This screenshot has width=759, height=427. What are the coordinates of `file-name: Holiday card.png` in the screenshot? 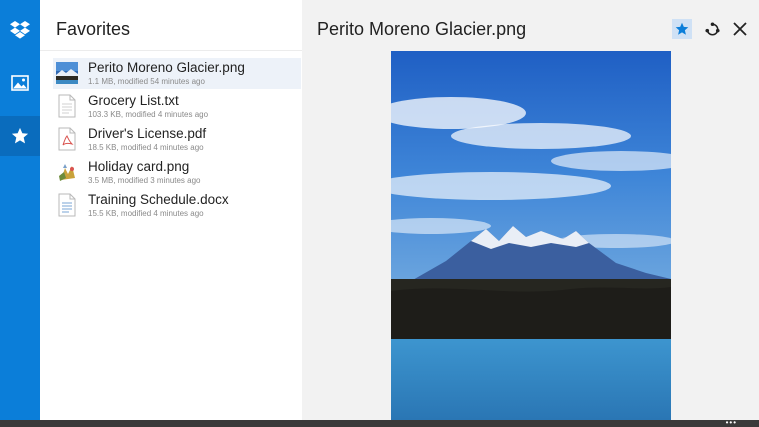 It's located at (139, 166).